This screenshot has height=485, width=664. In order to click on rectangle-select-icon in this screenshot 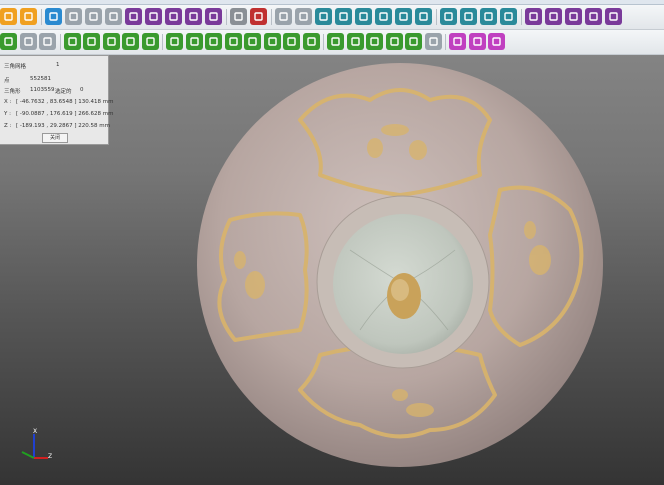, I will do `click(323, 16)`.